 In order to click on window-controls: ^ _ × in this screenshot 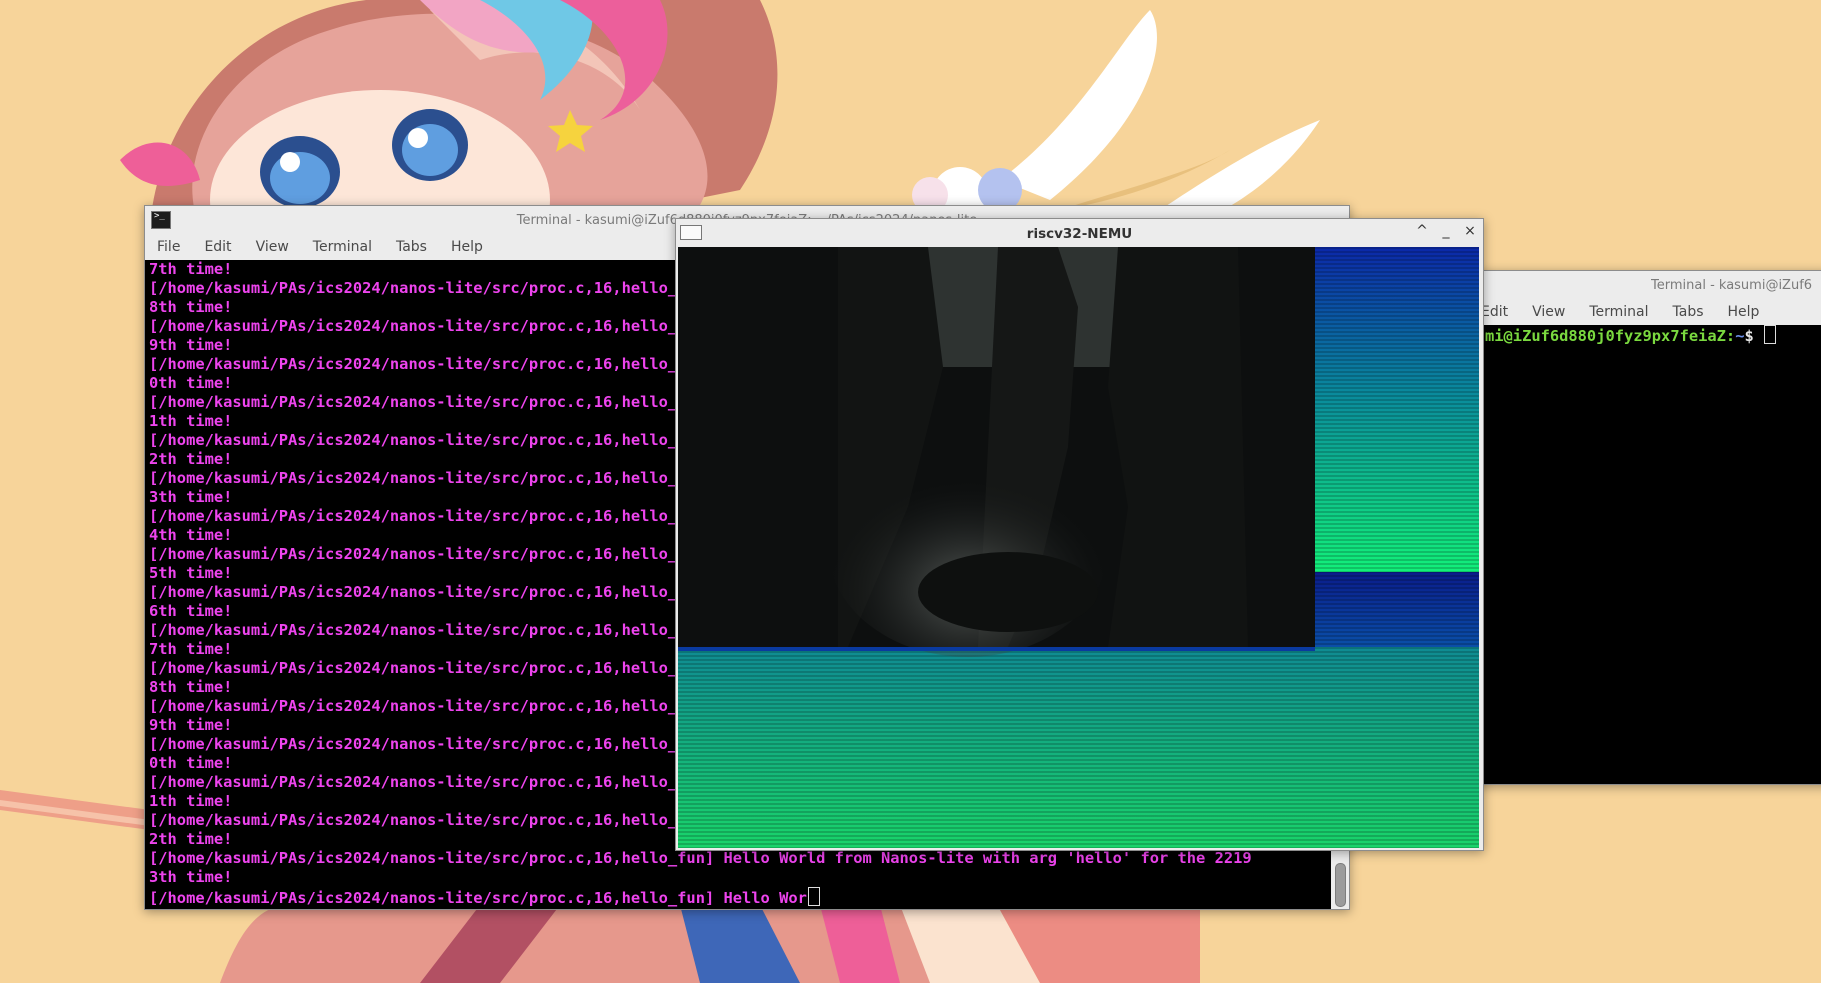, I will do `click(1446, 231)`.